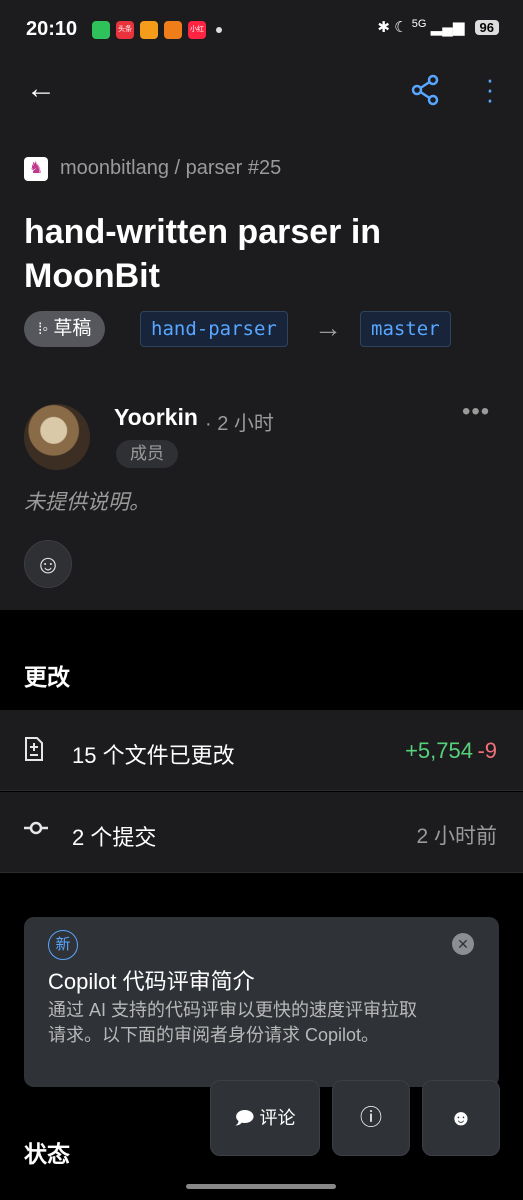 Image resolution: width=523 pixels, height=1200 pixels. I want to click on draft-pr-icon: ⁞◦, so click(43, 329).